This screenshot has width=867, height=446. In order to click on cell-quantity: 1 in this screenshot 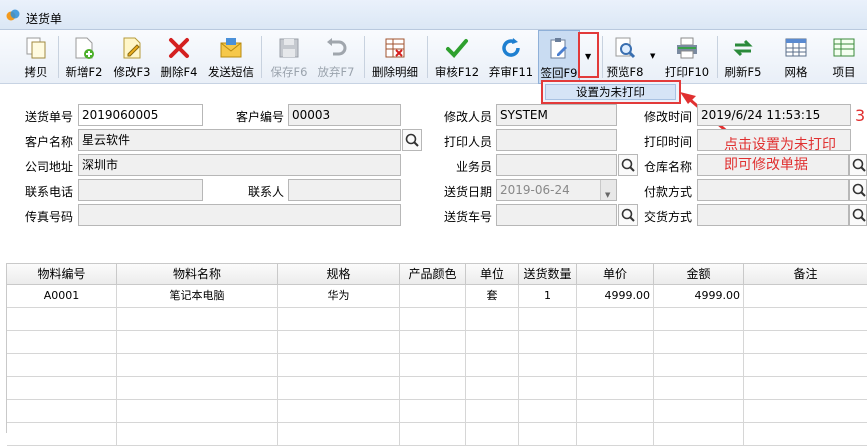, I will do `click(548, 296)`.